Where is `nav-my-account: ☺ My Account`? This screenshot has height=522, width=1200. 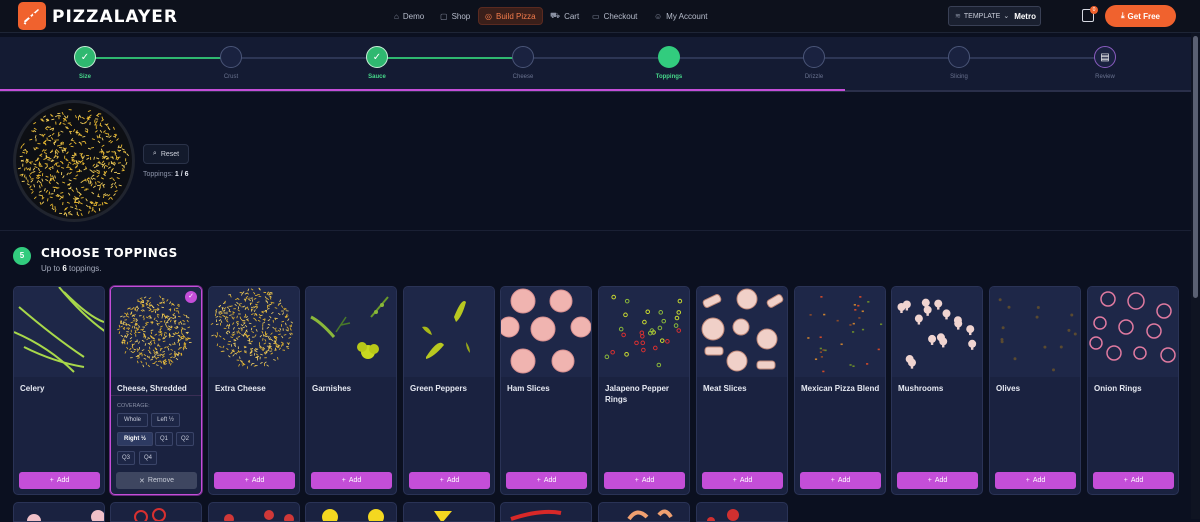
nav-my-account: ☺ My Account is located at coordinates (681, 16).